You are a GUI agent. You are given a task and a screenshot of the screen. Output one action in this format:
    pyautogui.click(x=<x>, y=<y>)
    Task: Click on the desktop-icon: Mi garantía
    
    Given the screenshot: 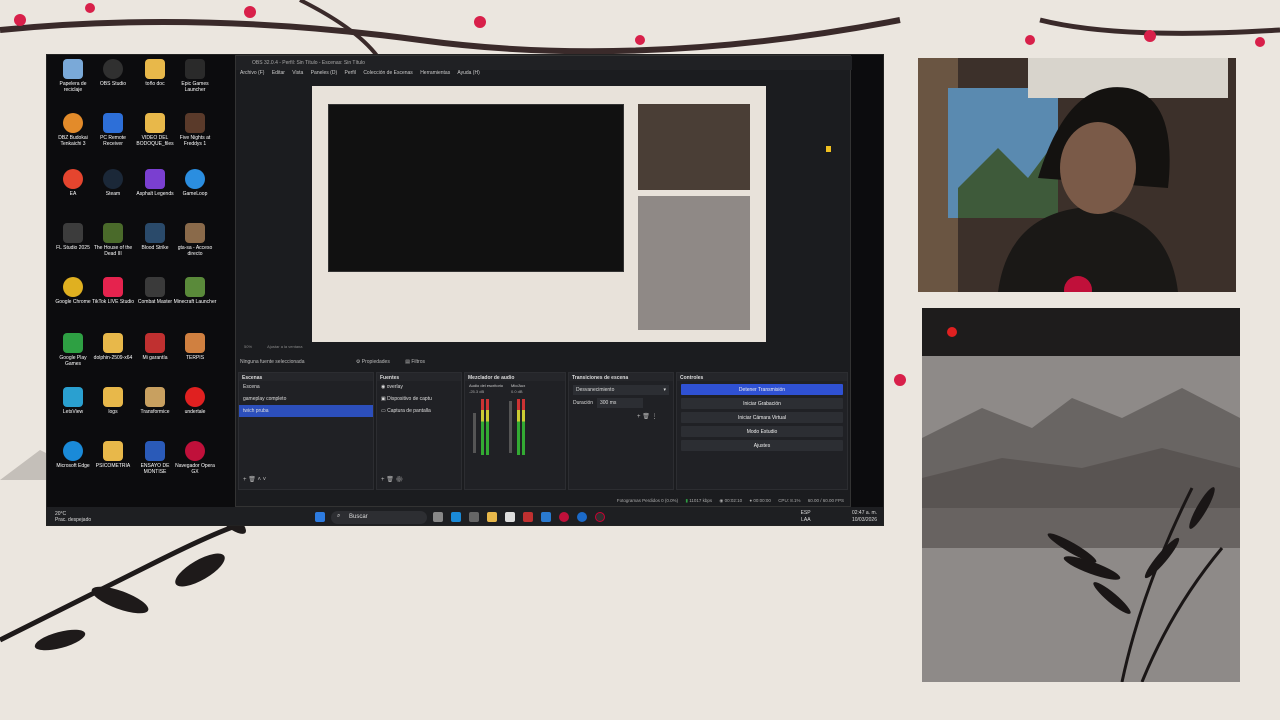 What is the action you would take?
    pyautogui.click(x=155, y=356)
    